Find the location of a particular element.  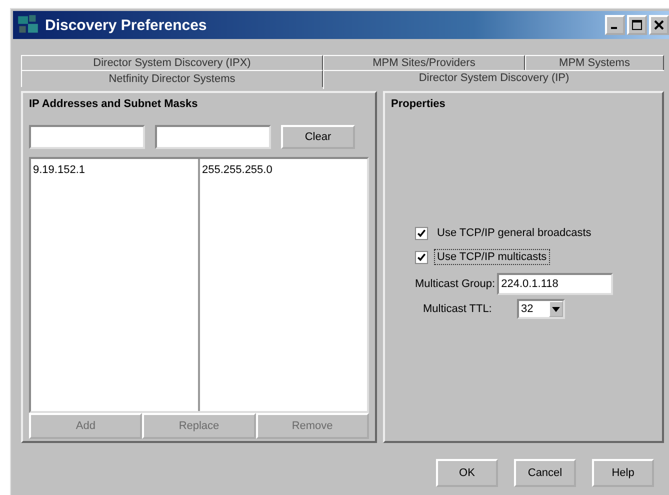

close-button is located at coordinates (659, 25).